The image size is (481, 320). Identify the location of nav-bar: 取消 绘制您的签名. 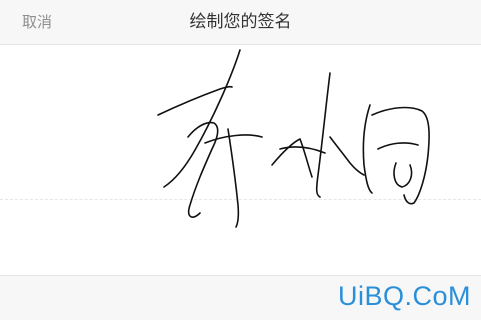
(240, 22).